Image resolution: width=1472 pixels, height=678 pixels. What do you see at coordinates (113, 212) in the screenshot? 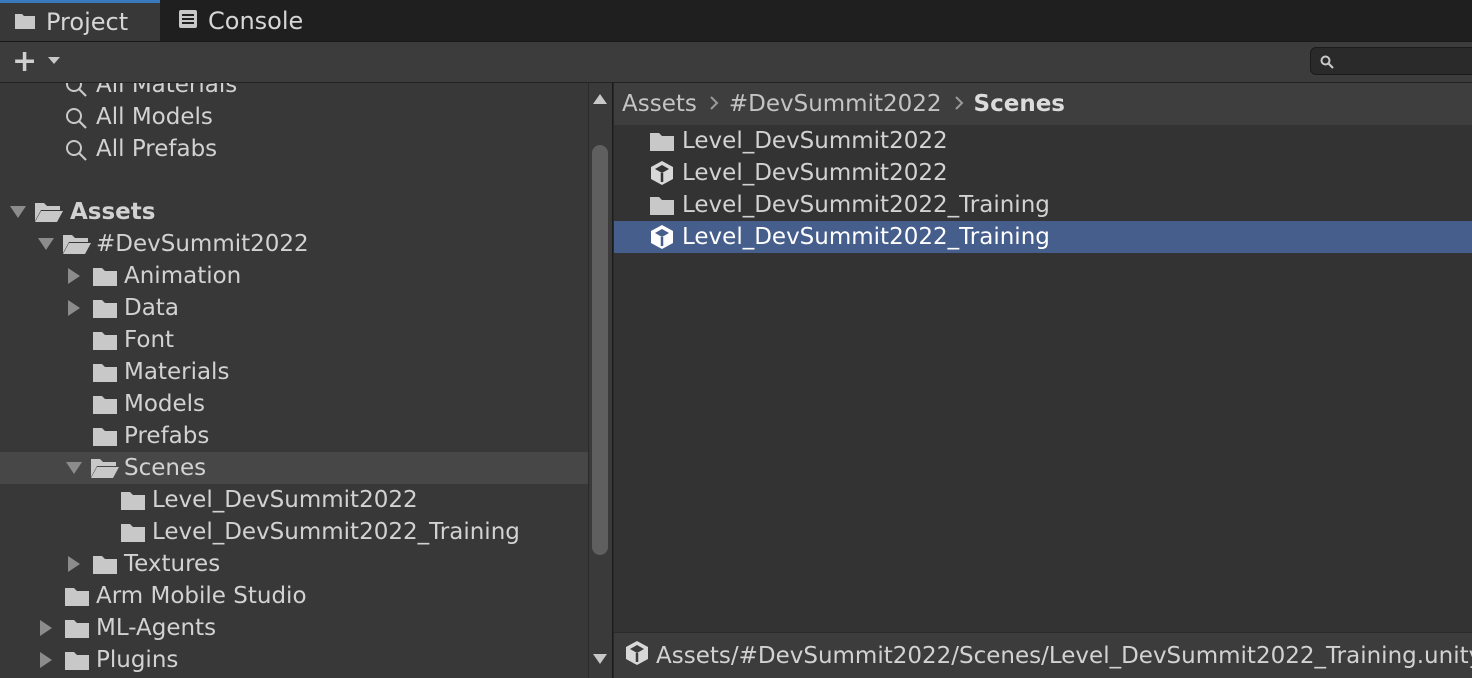
I see `tree-item-label: Assets` at bounding box center [113, 212].